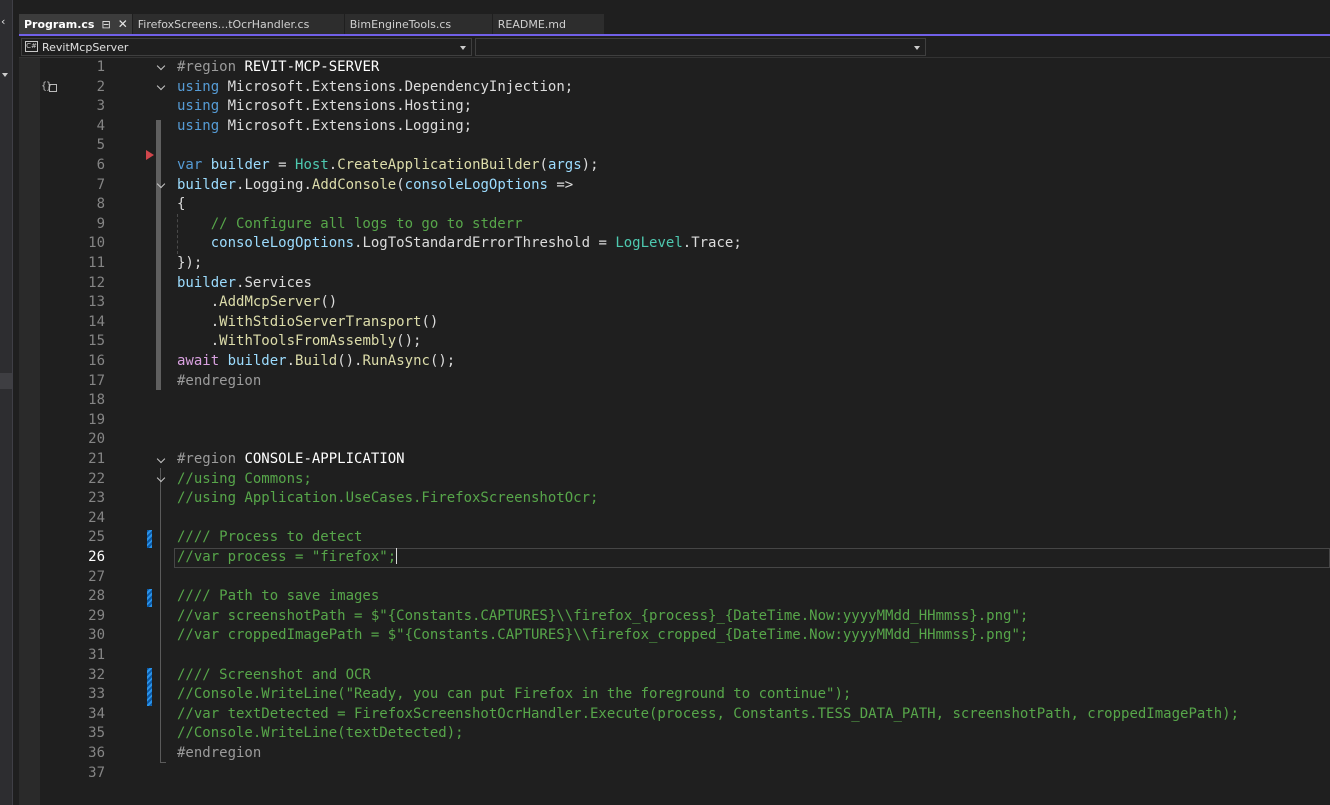 The height and width of the screenshot is (805, 1330). I want to click on tab-firefox-screenshot-handler: FirefoxScreens...tOcrHandler.cs, so click(238, 24).